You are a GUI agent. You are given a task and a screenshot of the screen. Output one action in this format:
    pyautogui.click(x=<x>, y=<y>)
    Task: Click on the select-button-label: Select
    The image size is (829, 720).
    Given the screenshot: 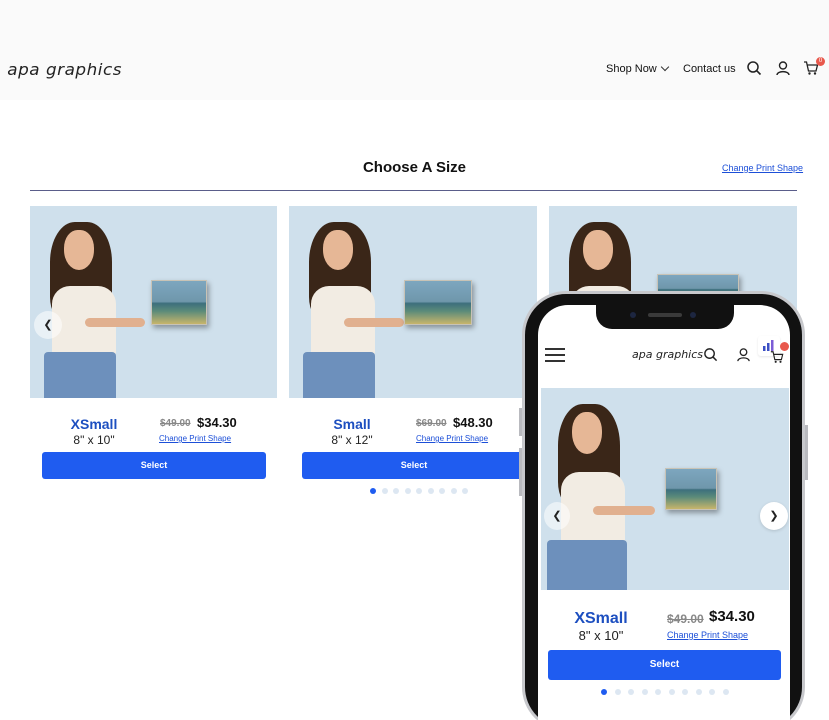 What is the action you would take?
    pyautogui.click(x=414, y=465)
    